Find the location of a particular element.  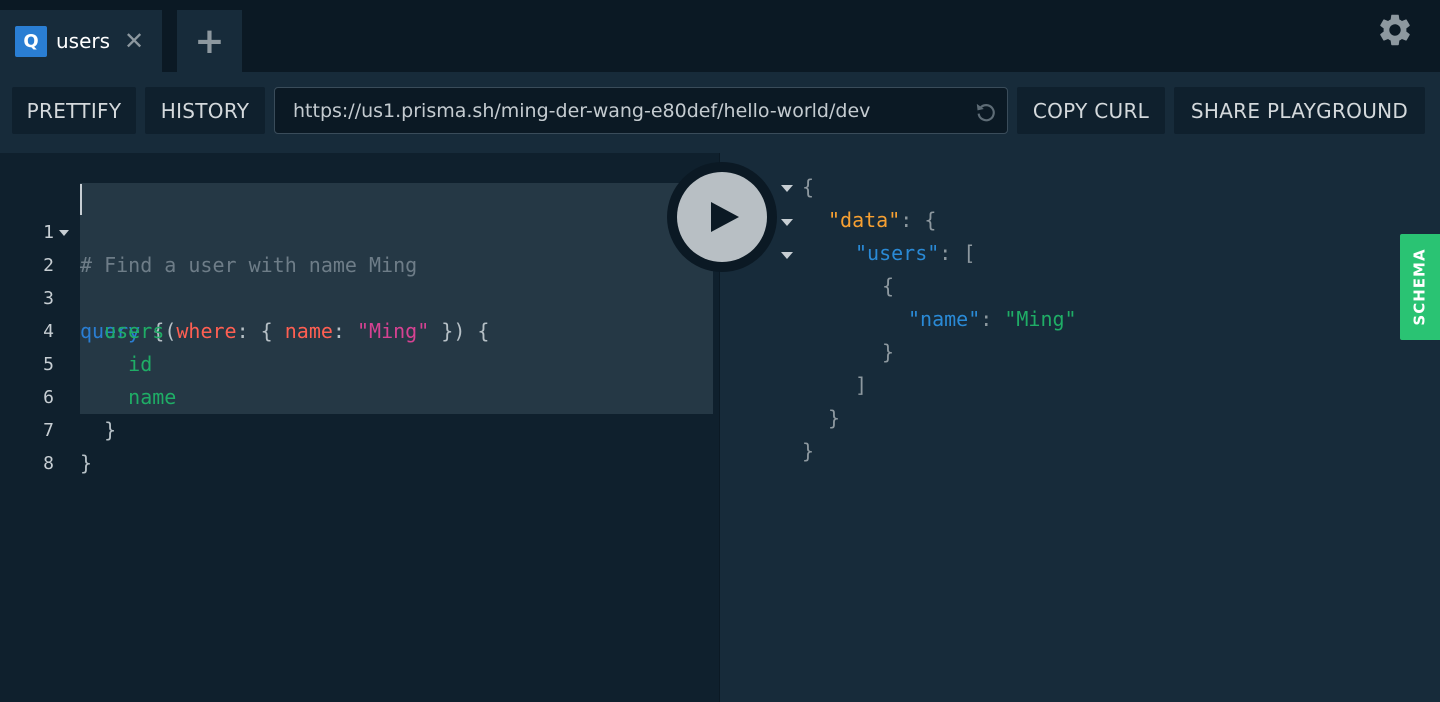

execute-query-button is located at coordinates (722, 217).